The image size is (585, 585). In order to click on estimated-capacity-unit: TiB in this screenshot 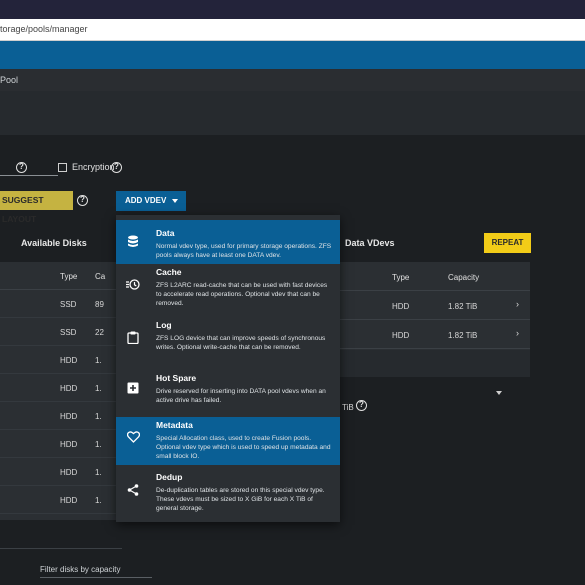, I will do `click(348, 407)`.